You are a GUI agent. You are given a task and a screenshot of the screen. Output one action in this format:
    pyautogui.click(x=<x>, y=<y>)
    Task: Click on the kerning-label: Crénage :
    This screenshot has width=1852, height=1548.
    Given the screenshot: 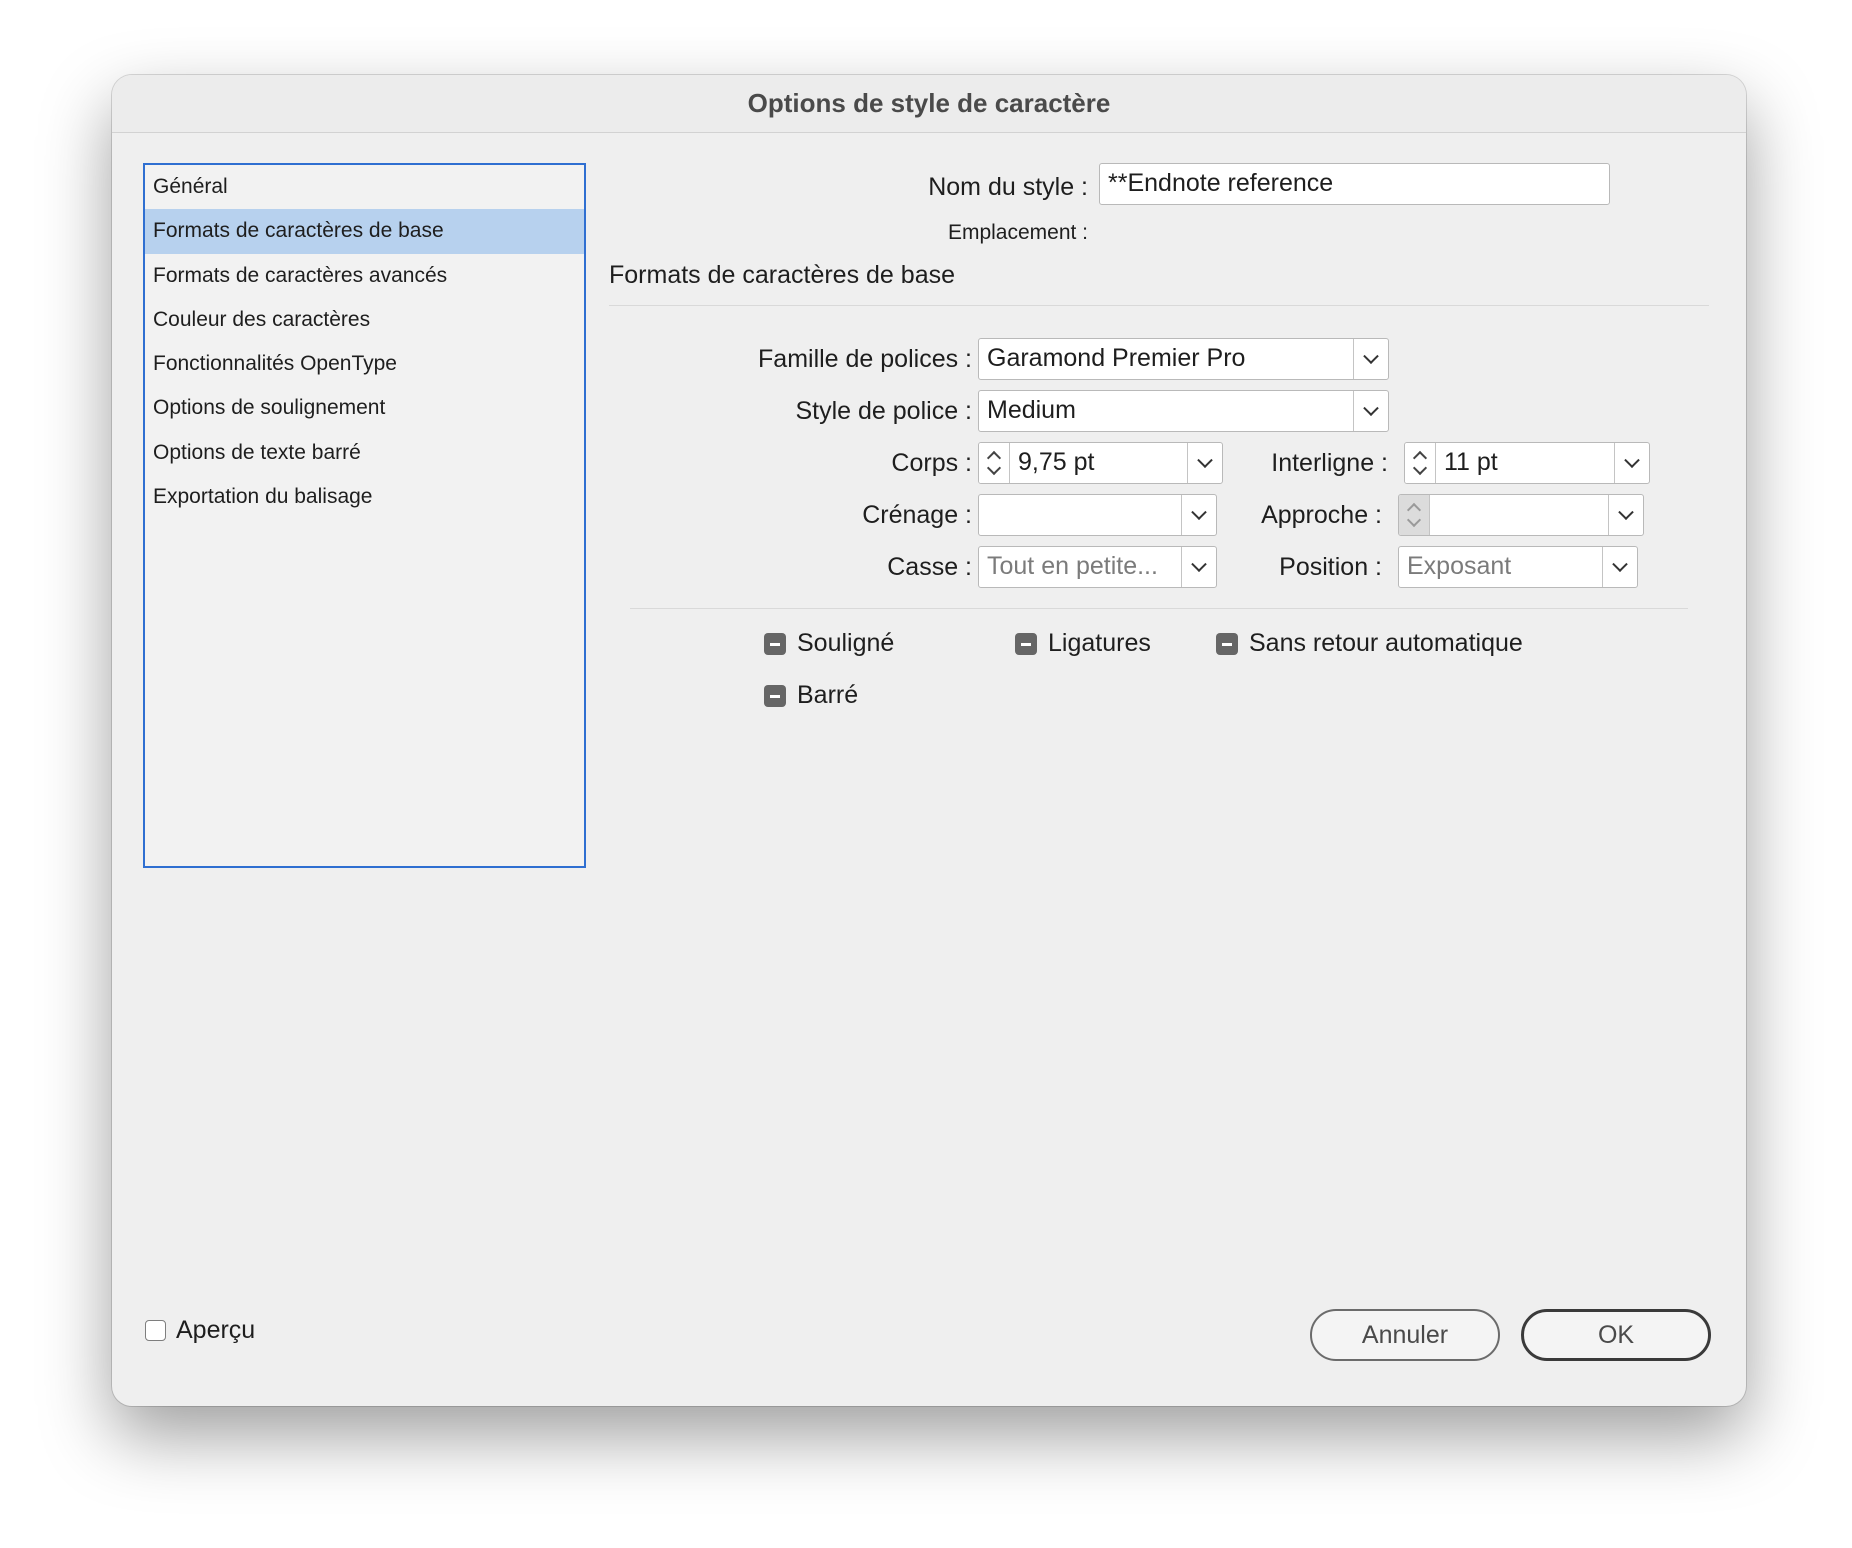 What is the action you would take?
    pyautogui.click(x=917, y=515)
    